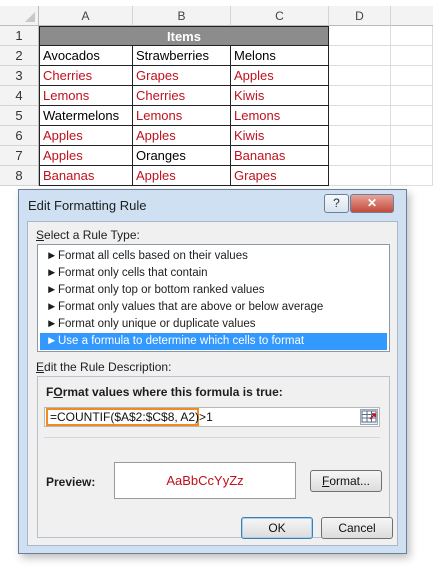  I want to click on cancel-button: Cancel, so click(357, 528).